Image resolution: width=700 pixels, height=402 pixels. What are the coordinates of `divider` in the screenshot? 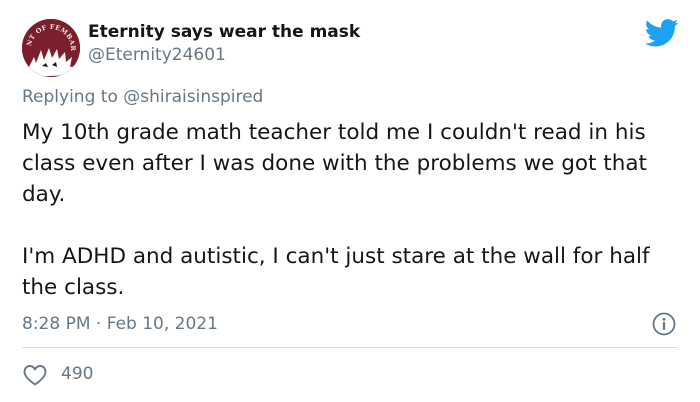 It's located at (350, 347).